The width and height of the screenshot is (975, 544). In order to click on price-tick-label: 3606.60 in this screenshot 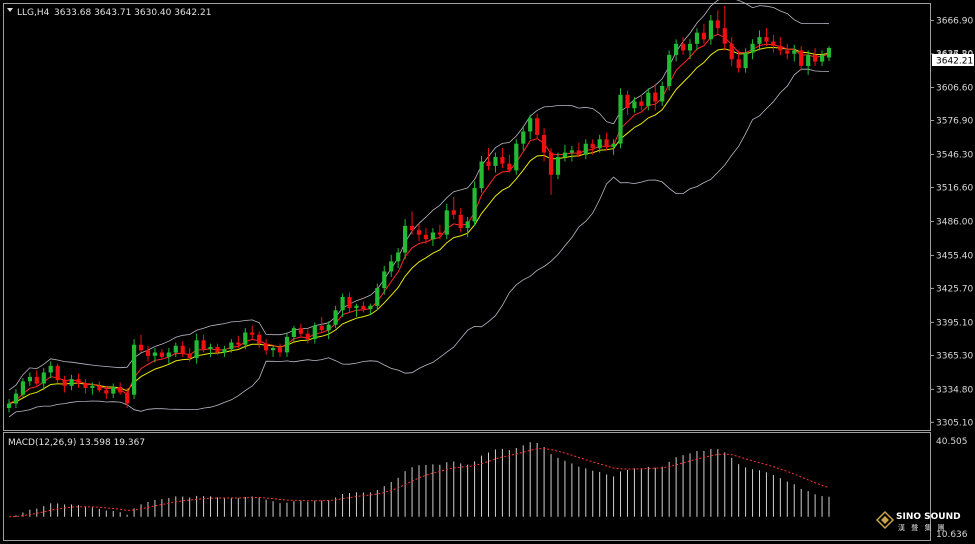, I will do `click(954, 89)`.